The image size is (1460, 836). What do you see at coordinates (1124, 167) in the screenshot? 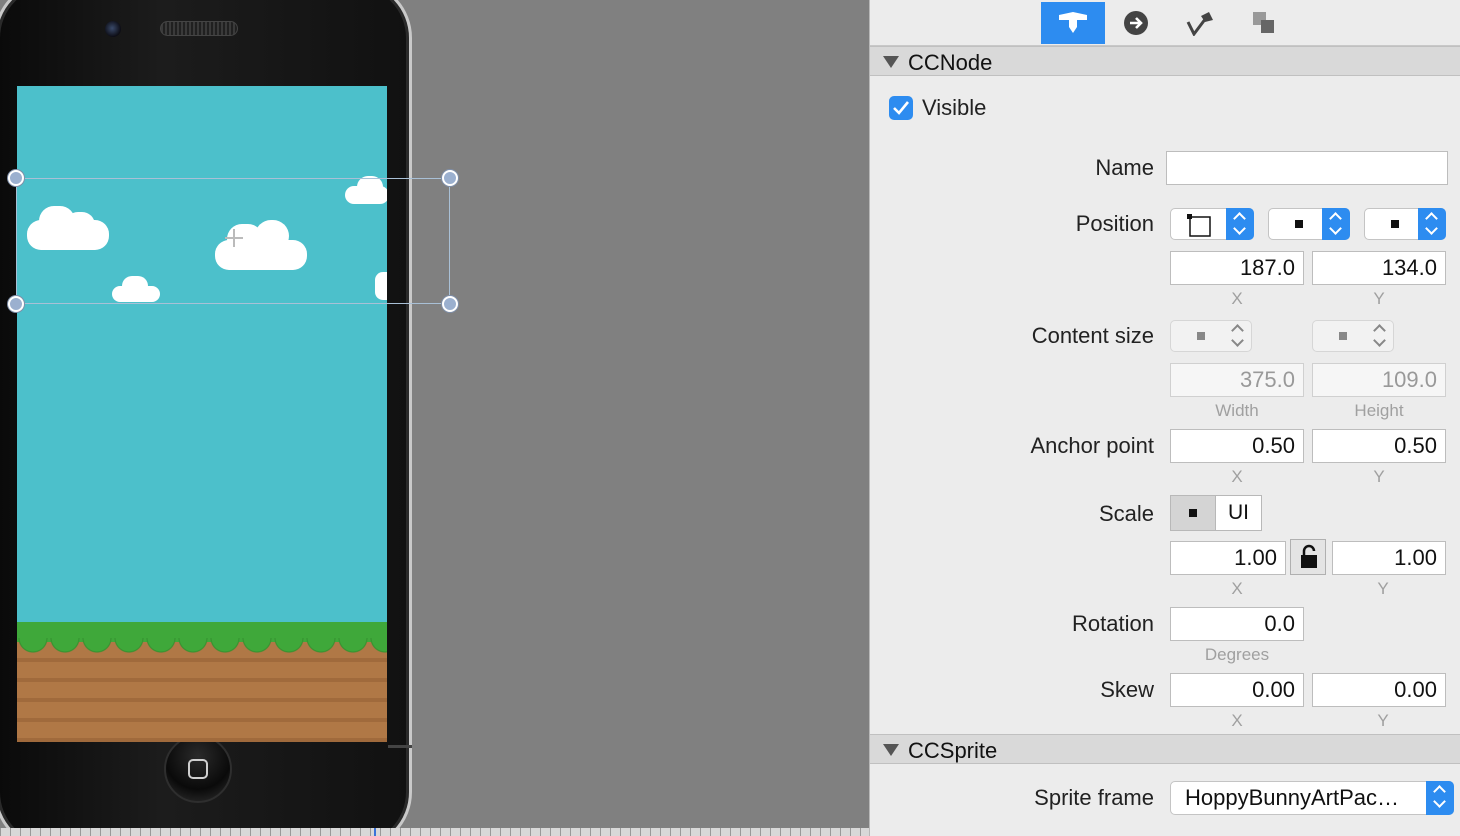
I see `name-label: Name` at bounding box center [1124, 167].